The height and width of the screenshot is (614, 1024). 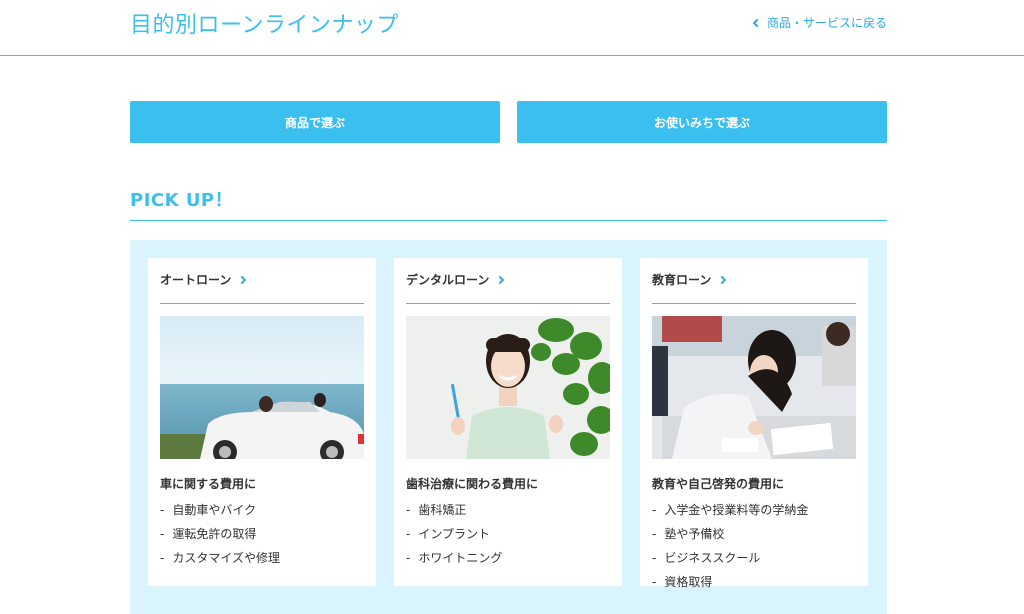 I want to click on card-feature-list: - 自動車やバイク - 運転免許の取得 - カスタマイズや修理, so click(x=262, y=538).